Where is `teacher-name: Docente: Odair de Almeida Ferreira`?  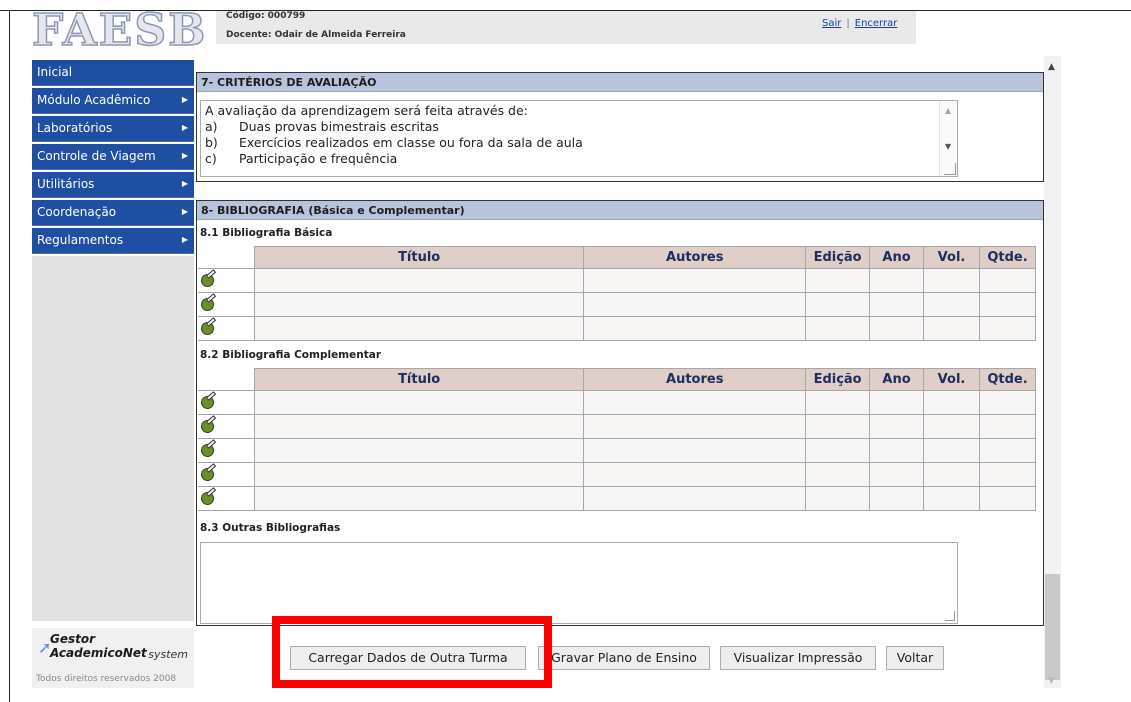 teacher-name: Docente: Odair de Almeida Ferreira is located at coordinates (316, 35).